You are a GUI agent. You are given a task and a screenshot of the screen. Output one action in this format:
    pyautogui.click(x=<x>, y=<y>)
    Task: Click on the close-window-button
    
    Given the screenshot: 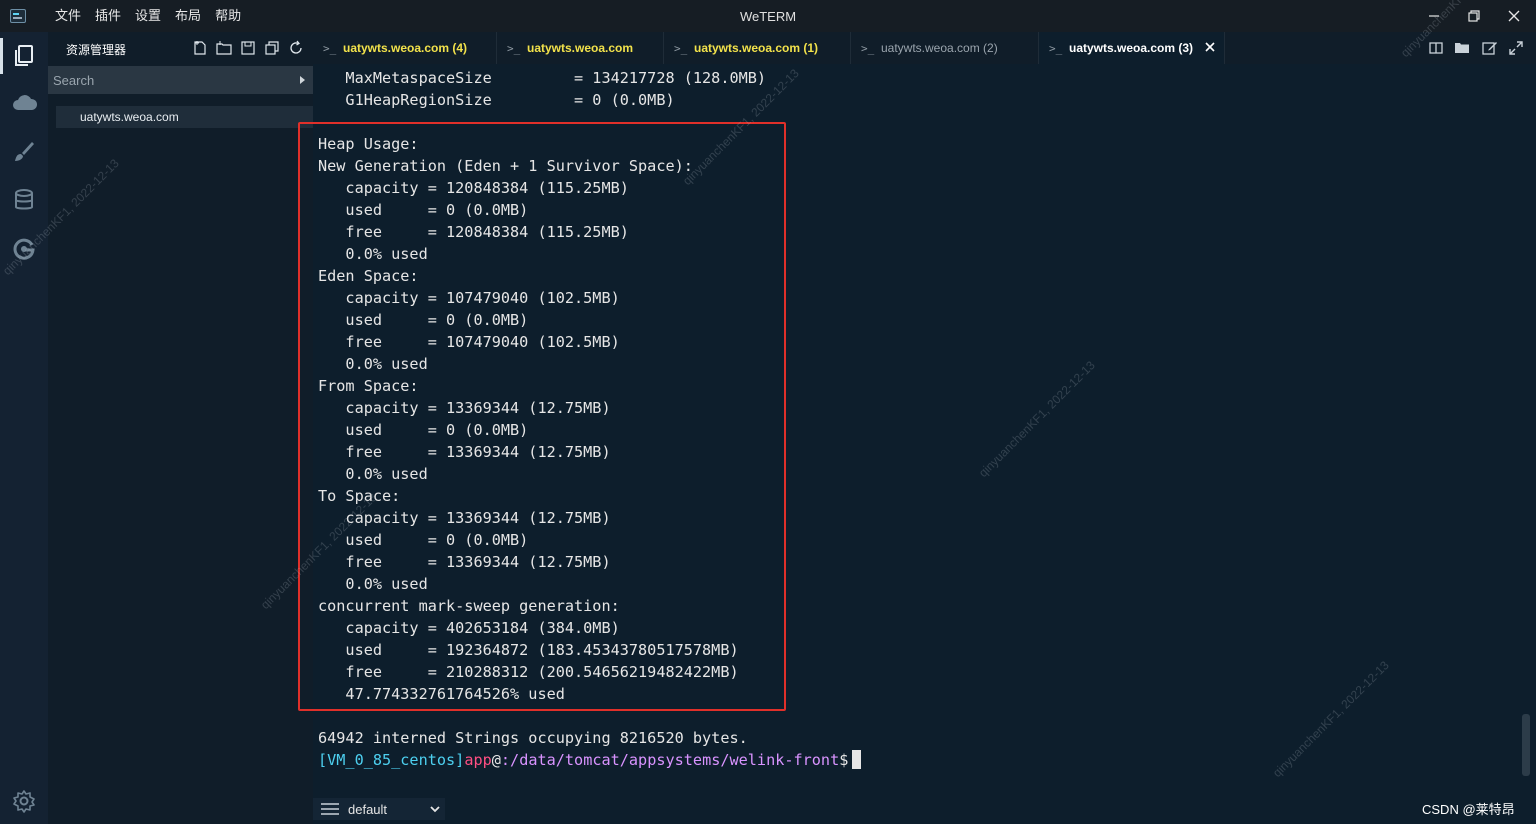 What is the action you would take?
    pyautogui.click(x=1514, y=16)
    